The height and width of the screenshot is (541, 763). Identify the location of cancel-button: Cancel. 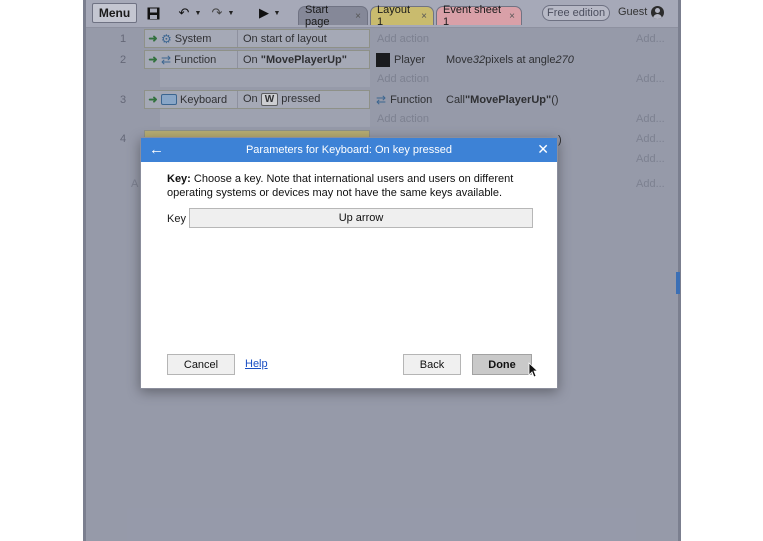
(201, 364).